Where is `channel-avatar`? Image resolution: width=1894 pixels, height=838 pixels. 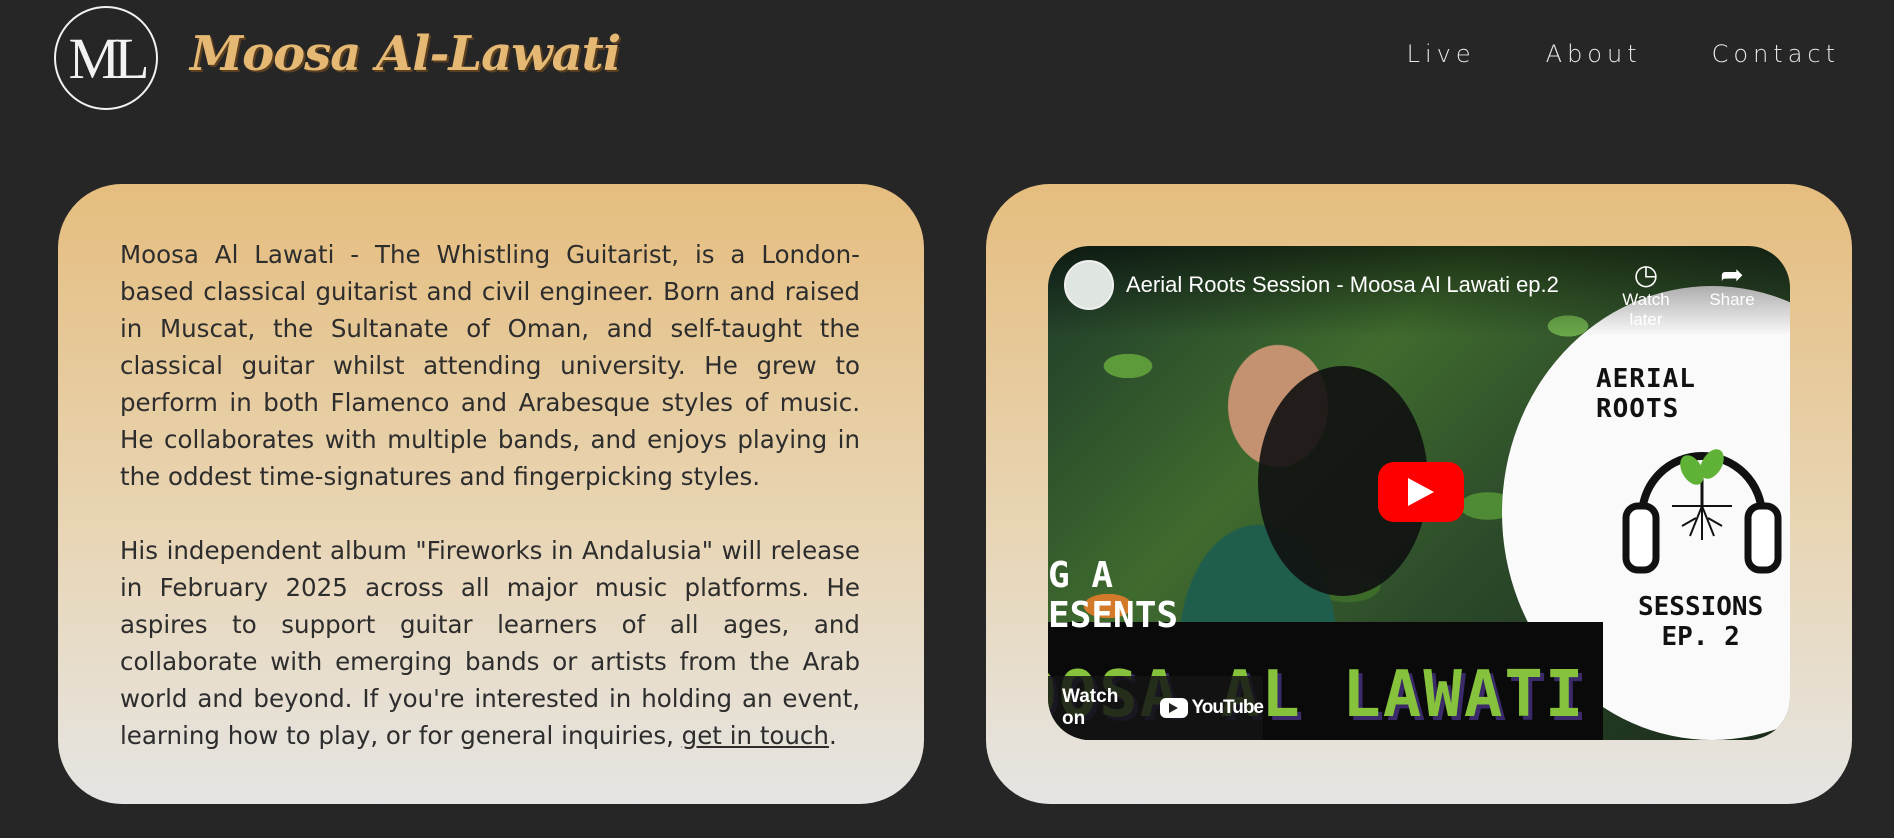 channel-avatar is located at coordinates (1089, 285).